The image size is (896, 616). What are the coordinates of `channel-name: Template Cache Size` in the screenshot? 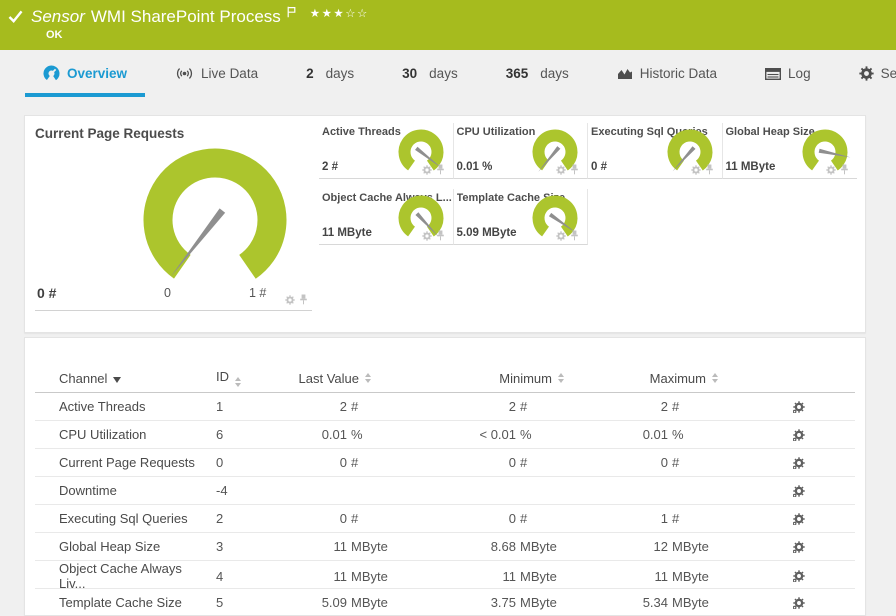 It's located at (120, 602).